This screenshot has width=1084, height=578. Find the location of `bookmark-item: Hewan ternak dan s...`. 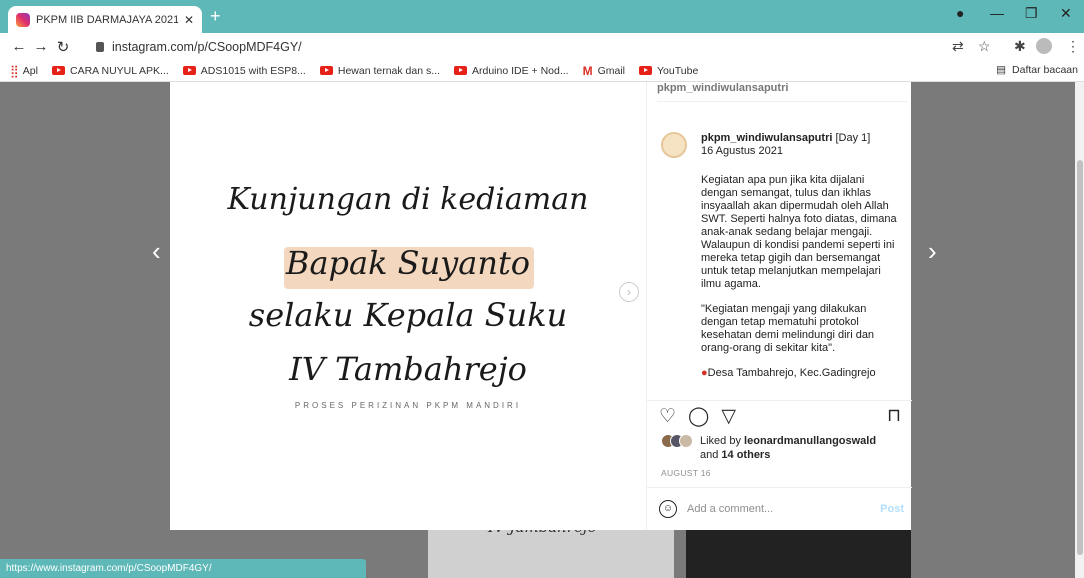

bookmark-item: Hewan ternak dan s... is located at coordinates (379, 71).